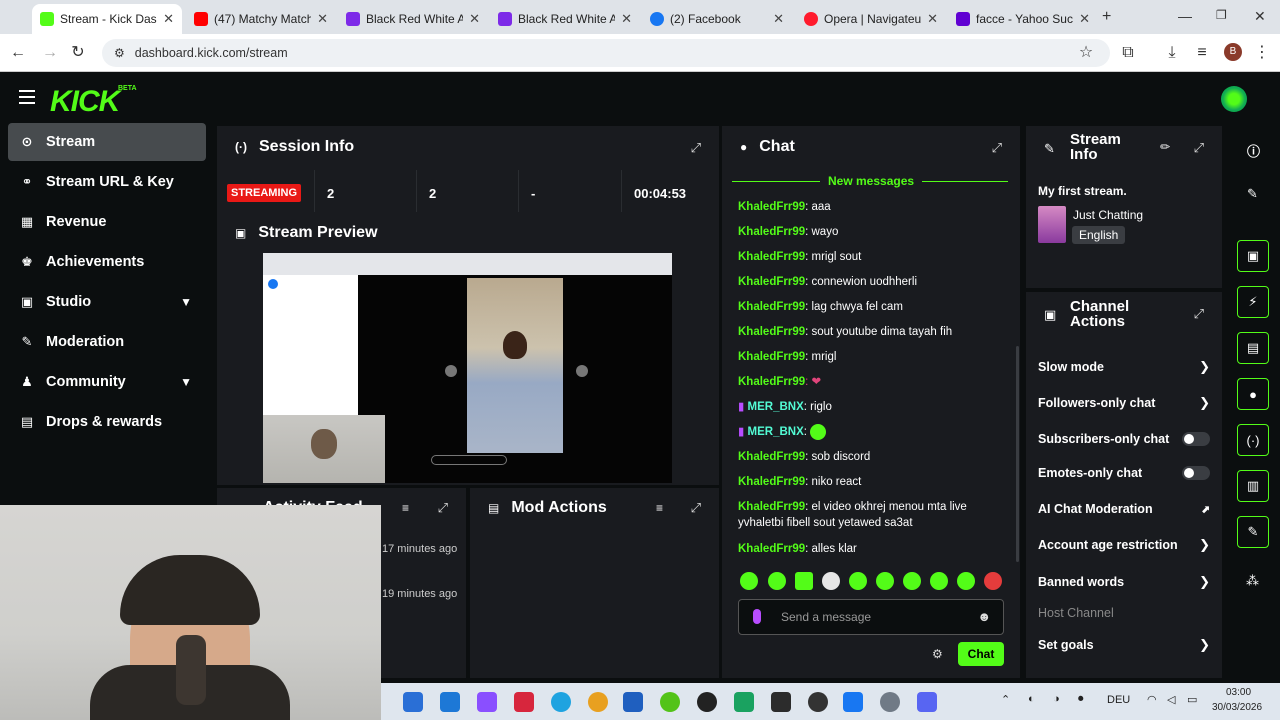  Describe the element at coordinates (1106, 17) in the screenshot. I see `new-tab-button: +` at that location.